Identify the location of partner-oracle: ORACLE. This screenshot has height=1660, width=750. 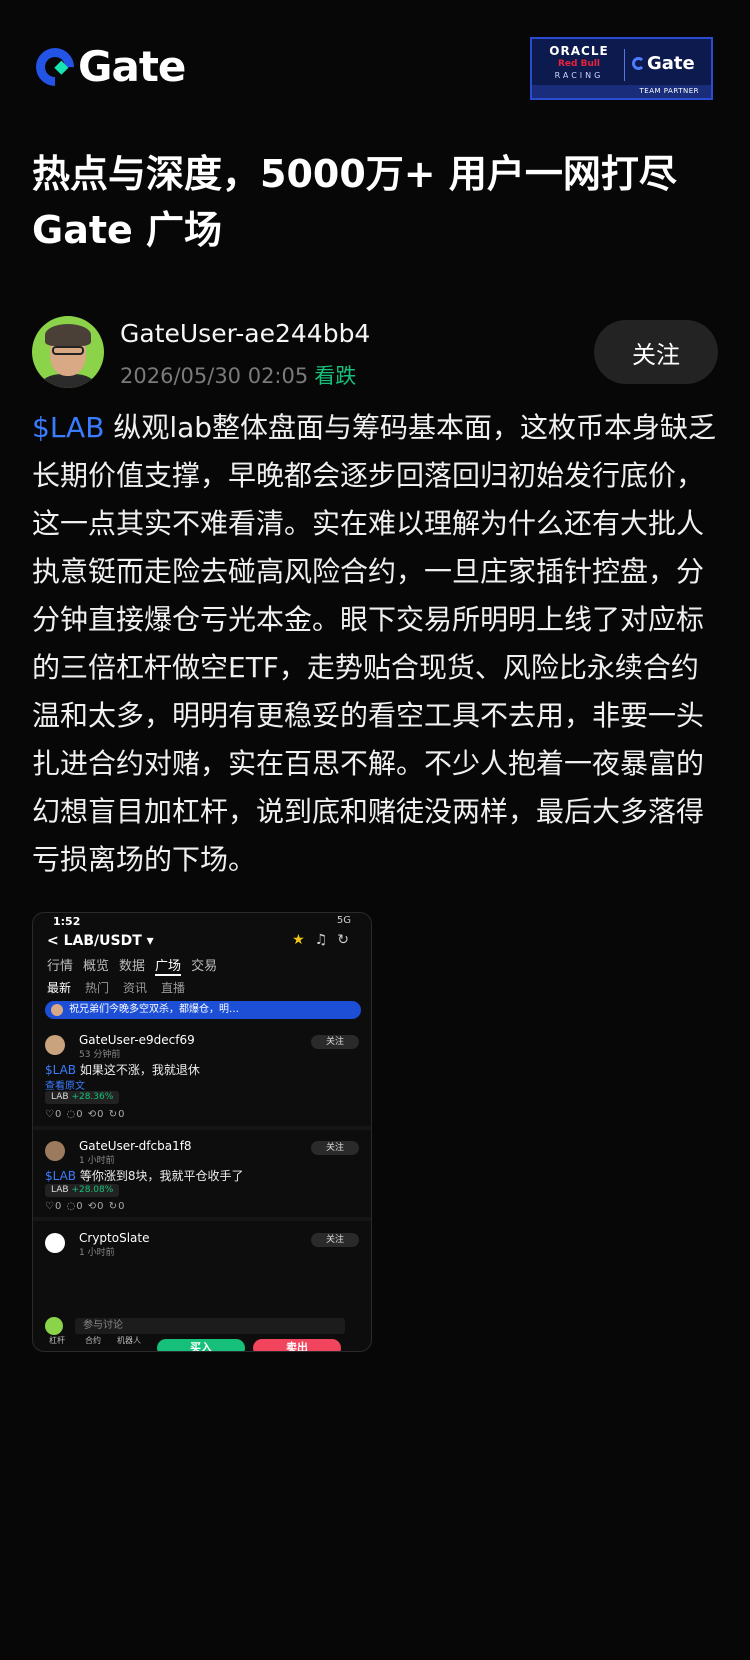
(579, 51).